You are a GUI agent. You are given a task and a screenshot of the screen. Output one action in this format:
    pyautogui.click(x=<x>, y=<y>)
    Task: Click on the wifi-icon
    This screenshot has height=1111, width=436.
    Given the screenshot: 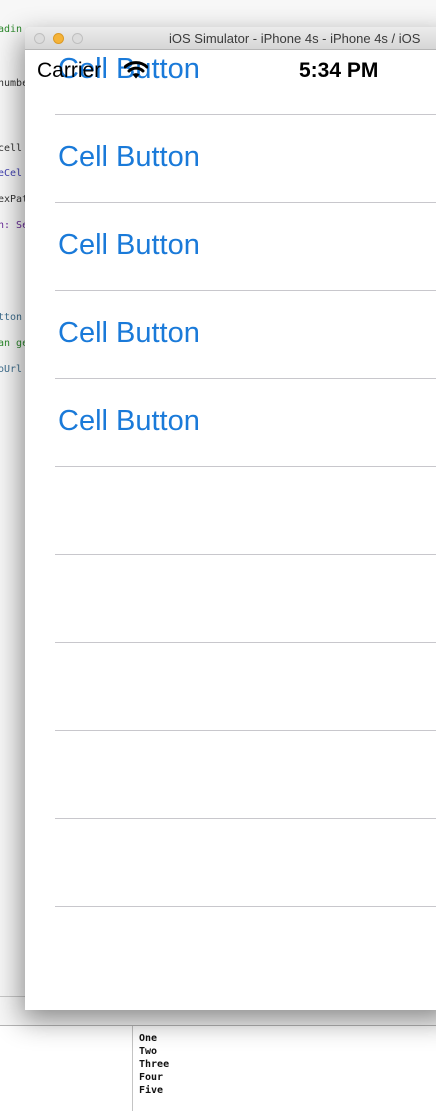 What is the action you would take?
    pyautogui.click(x=136, y=72)
    